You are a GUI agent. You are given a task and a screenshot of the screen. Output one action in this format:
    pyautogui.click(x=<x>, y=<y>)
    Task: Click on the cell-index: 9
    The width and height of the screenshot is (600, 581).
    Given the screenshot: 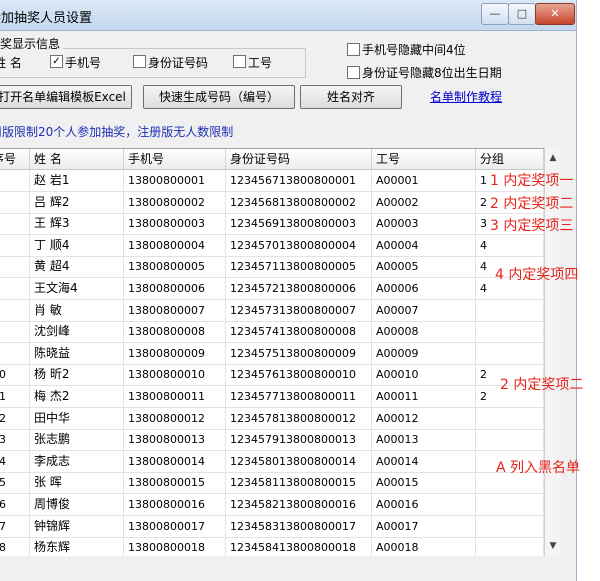 What is the action you would take?
    pyautogui.click(x=15, y=353)
    